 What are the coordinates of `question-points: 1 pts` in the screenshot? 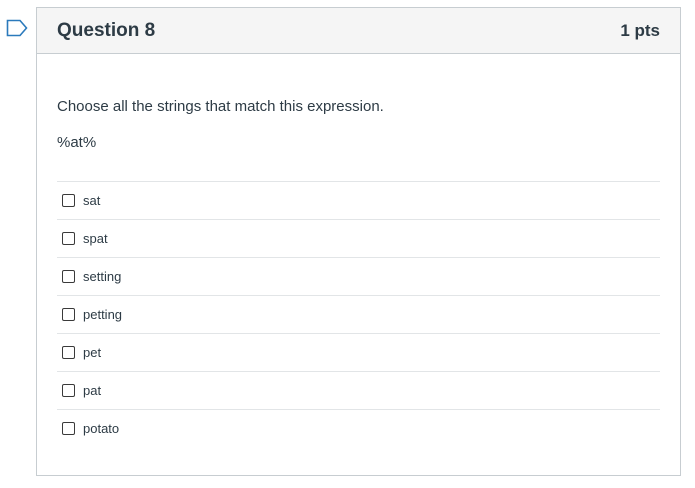 It's located at (640, 30).